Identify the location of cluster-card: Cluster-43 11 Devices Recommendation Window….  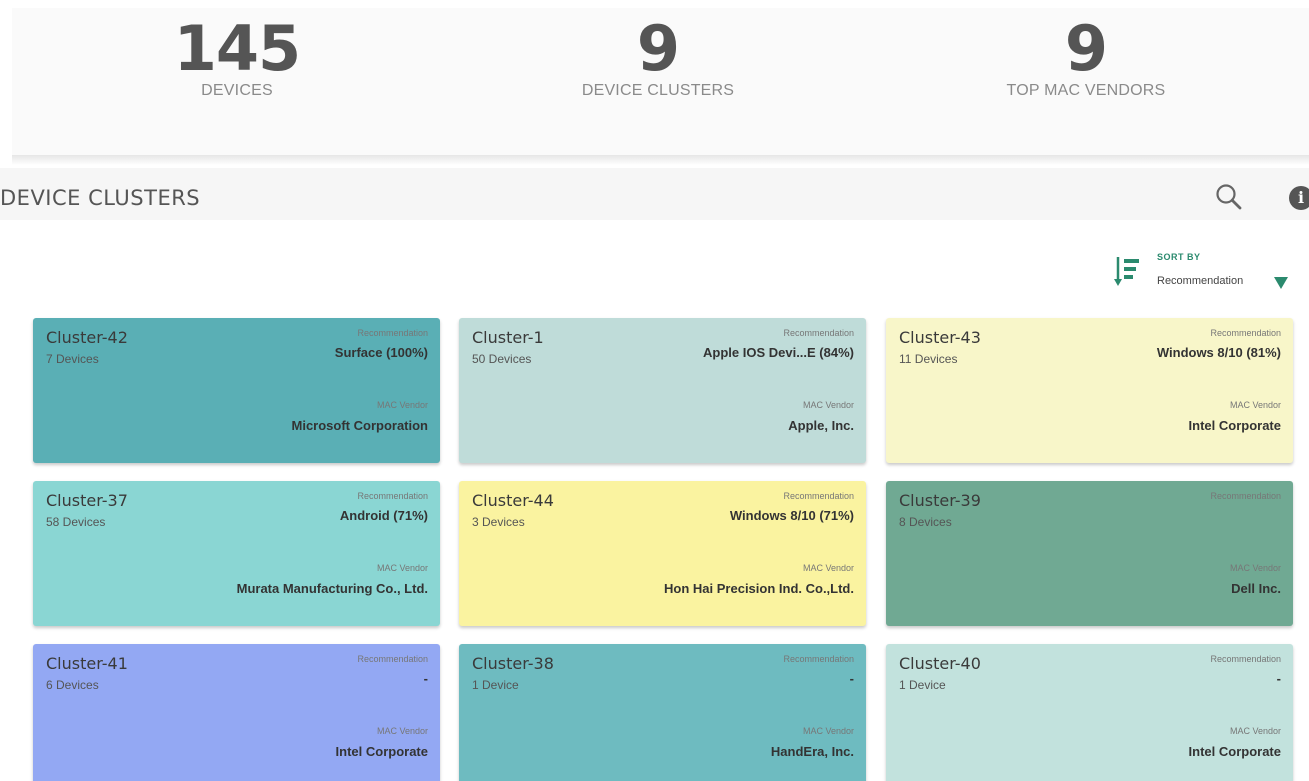
(1089, 390).